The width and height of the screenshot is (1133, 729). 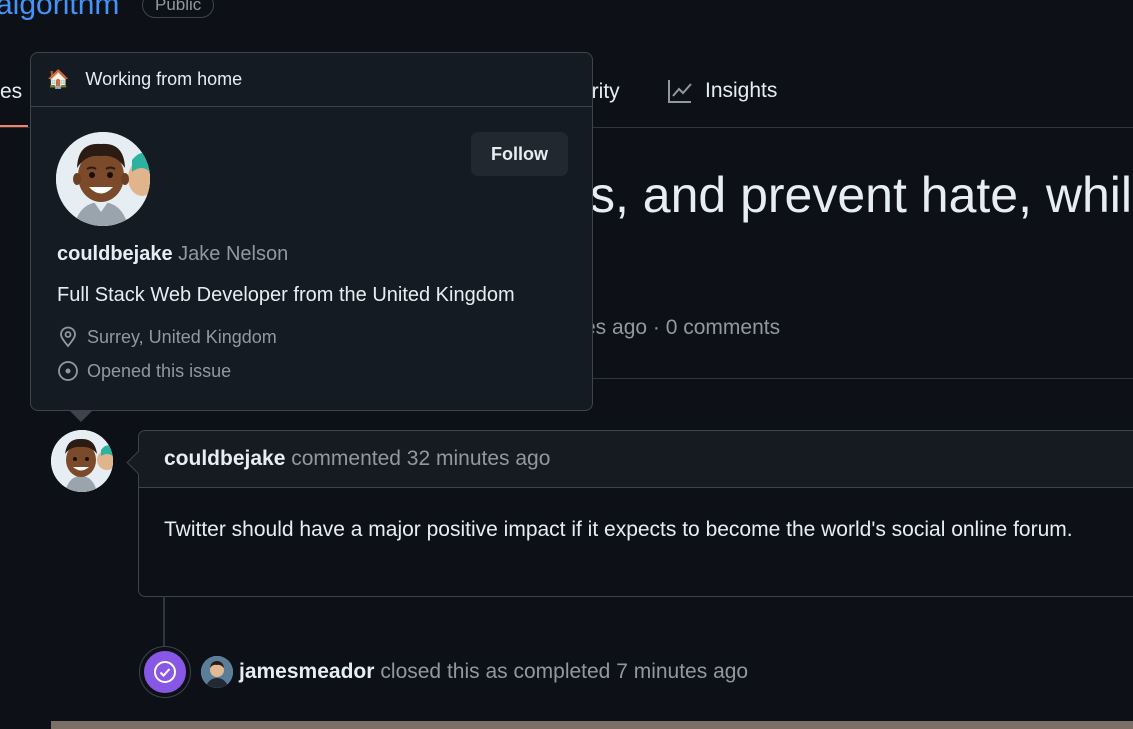 I want to click on user-status-text: Working from home, so click(x=164, y=79).